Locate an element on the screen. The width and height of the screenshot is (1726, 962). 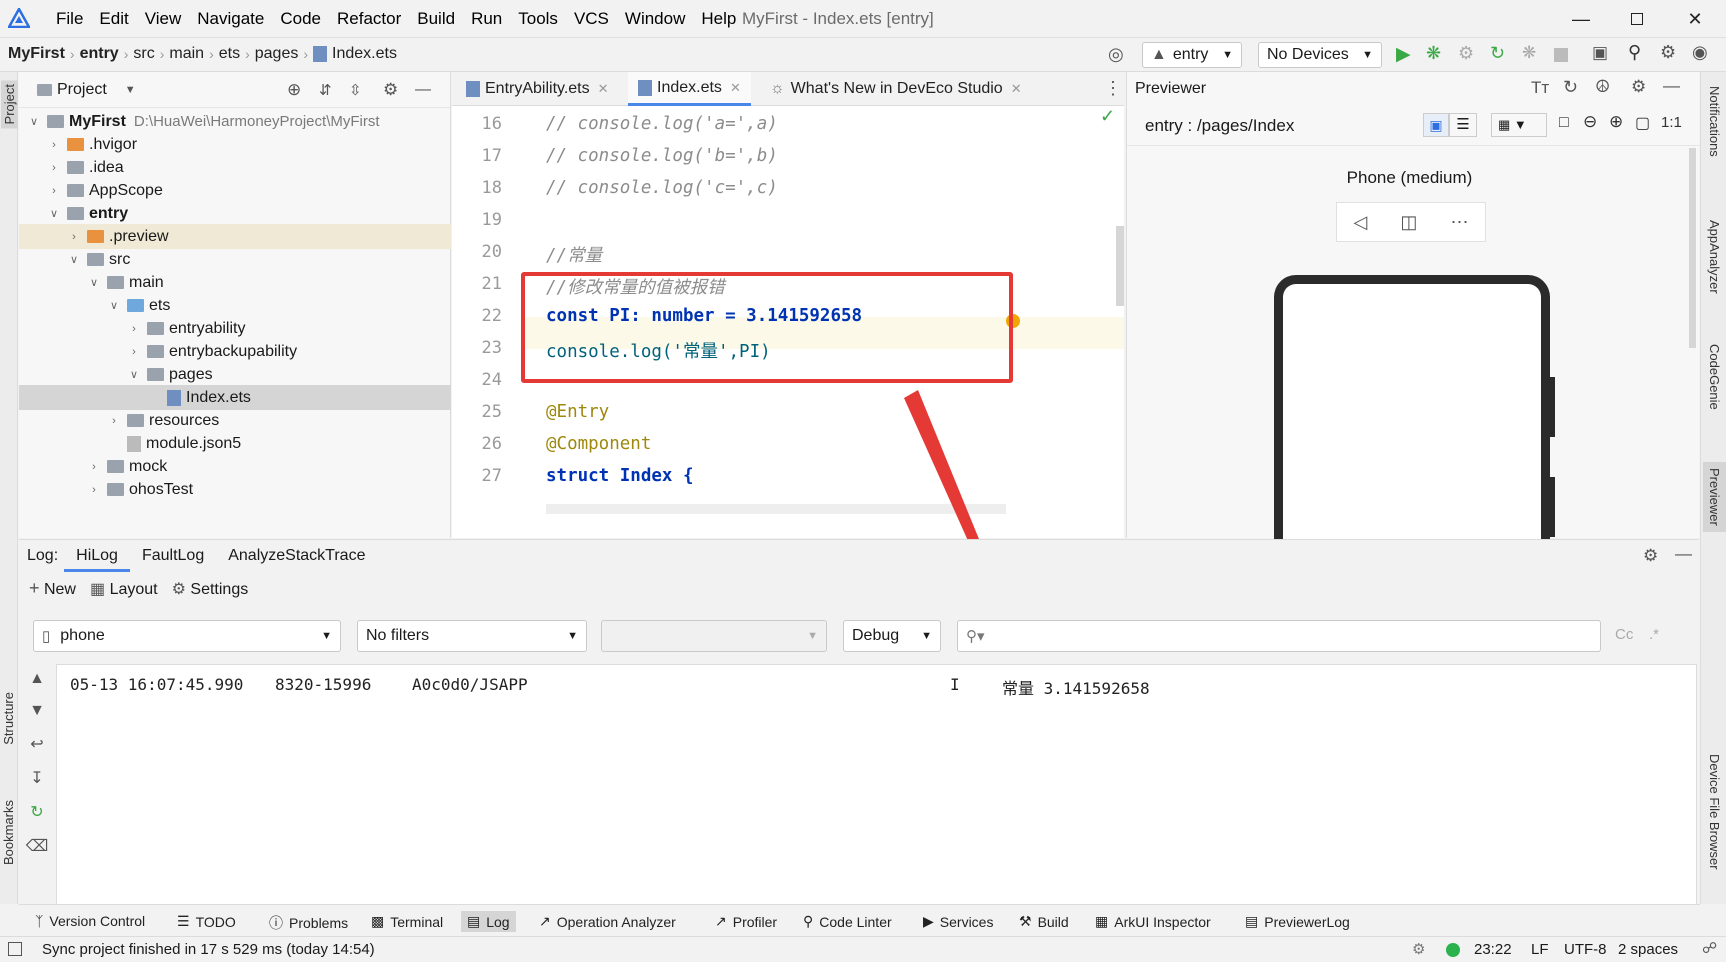
previewer-device-name: Phone (medium) is located at coordinates (1409, 177).